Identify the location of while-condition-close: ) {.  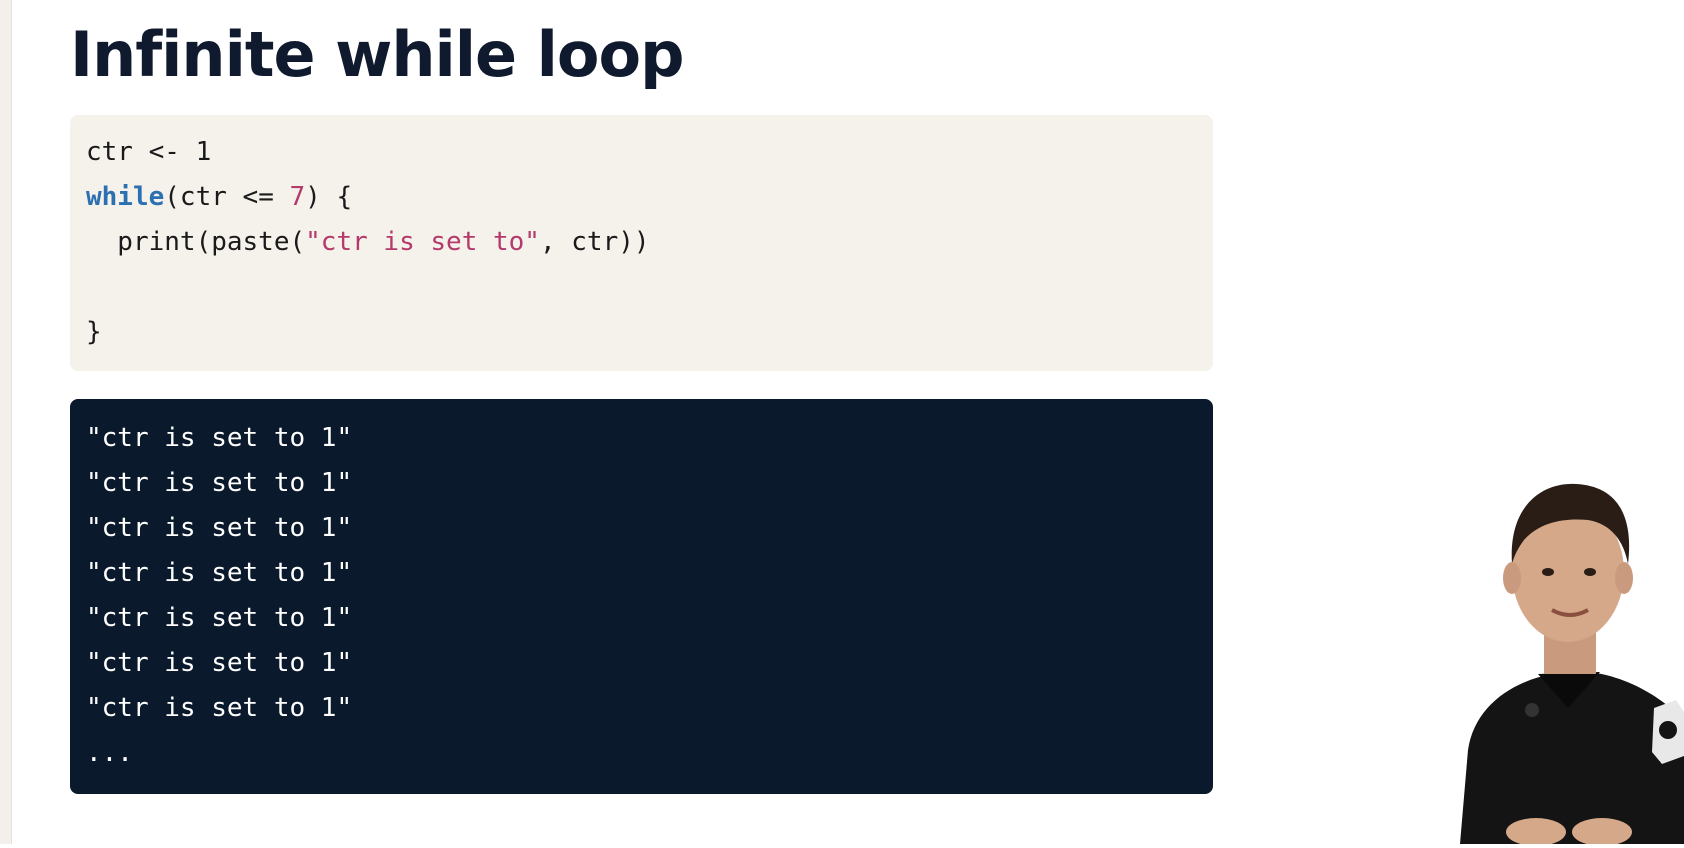
(329, 197).